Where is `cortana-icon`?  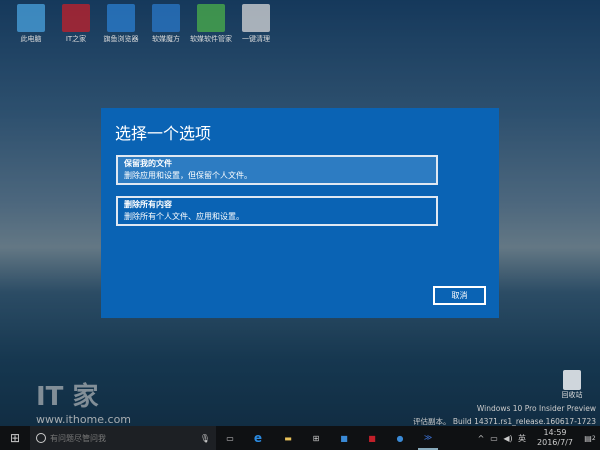 cortana-icon is located at coordinates (41, 438).